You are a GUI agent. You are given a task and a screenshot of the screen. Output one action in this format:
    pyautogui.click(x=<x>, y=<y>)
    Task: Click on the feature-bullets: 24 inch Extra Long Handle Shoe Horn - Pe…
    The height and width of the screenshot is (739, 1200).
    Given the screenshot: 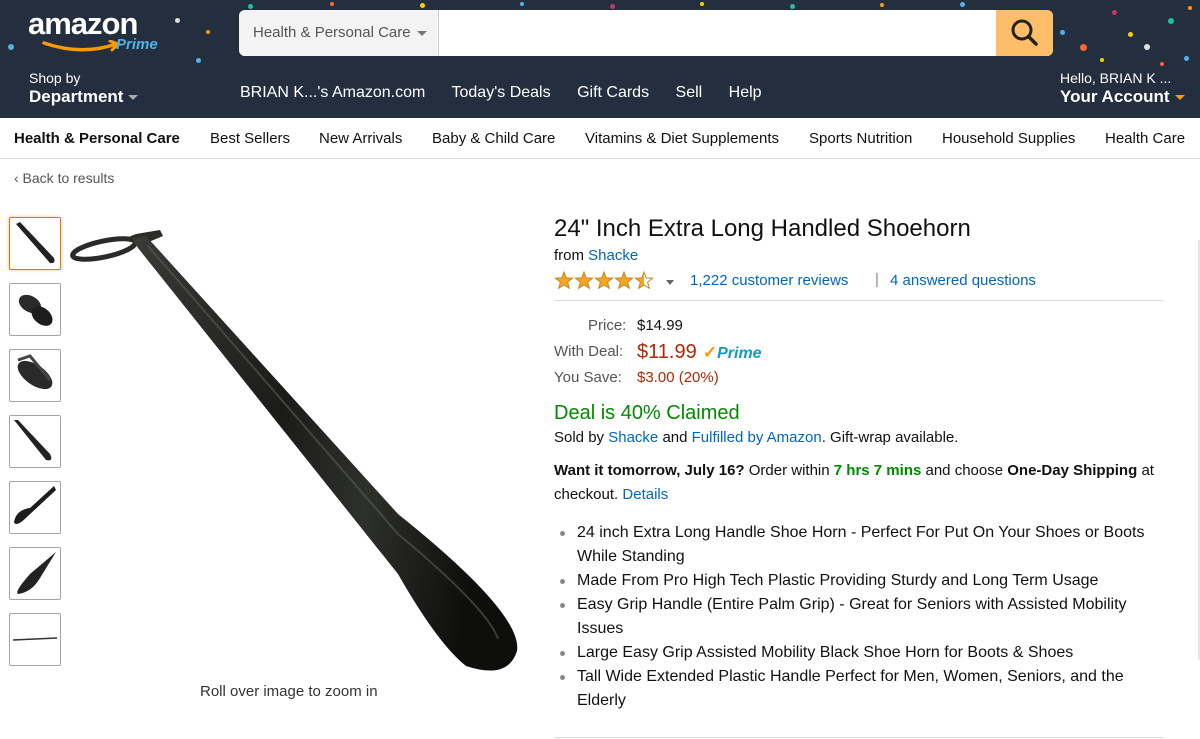 What is the action you would take?
    pyautogui.click(x=859, y=617)
    